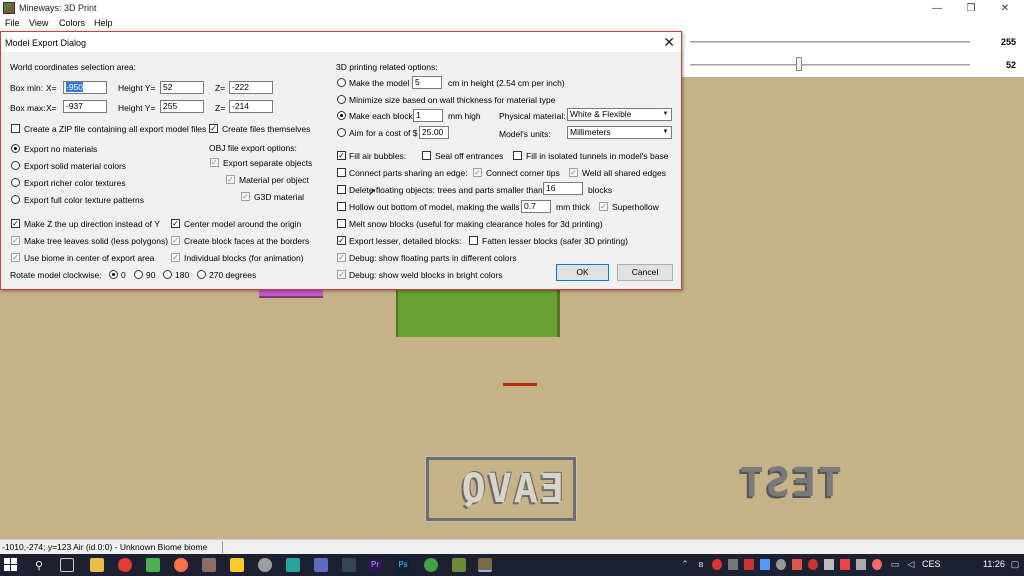  Describe the element at coordinates (341, 257) in the screenshot. I see `debug-floating-checkbox: ✓` at that location.